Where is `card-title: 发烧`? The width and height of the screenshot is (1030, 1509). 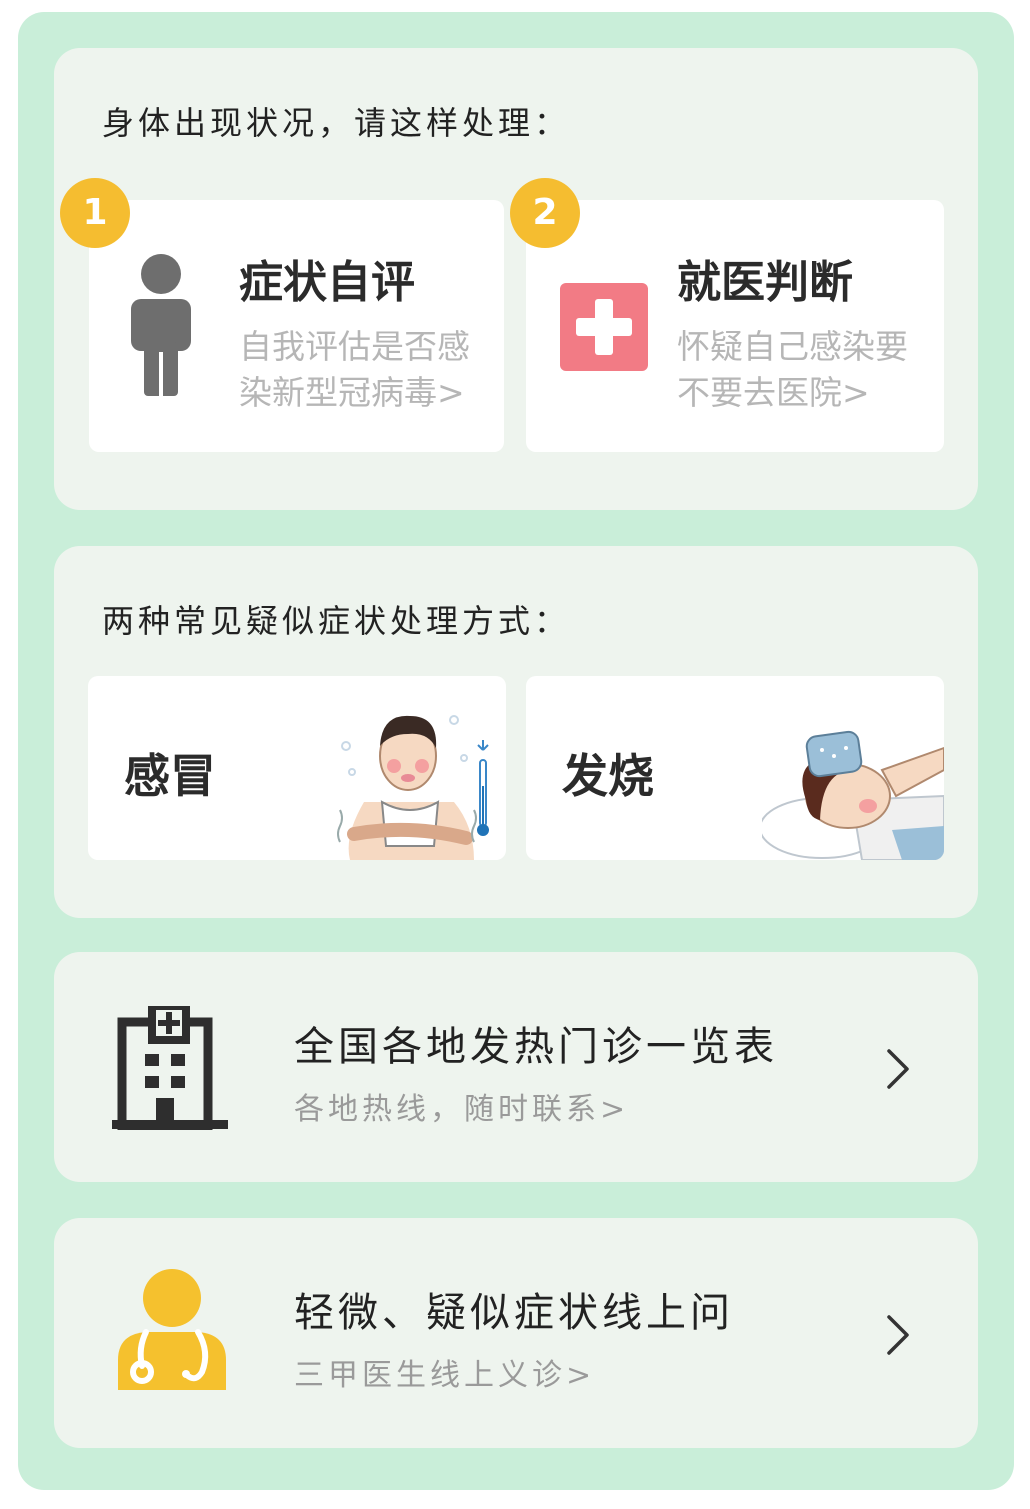
card-title: 发烧 is located at coordinates (608, 776).